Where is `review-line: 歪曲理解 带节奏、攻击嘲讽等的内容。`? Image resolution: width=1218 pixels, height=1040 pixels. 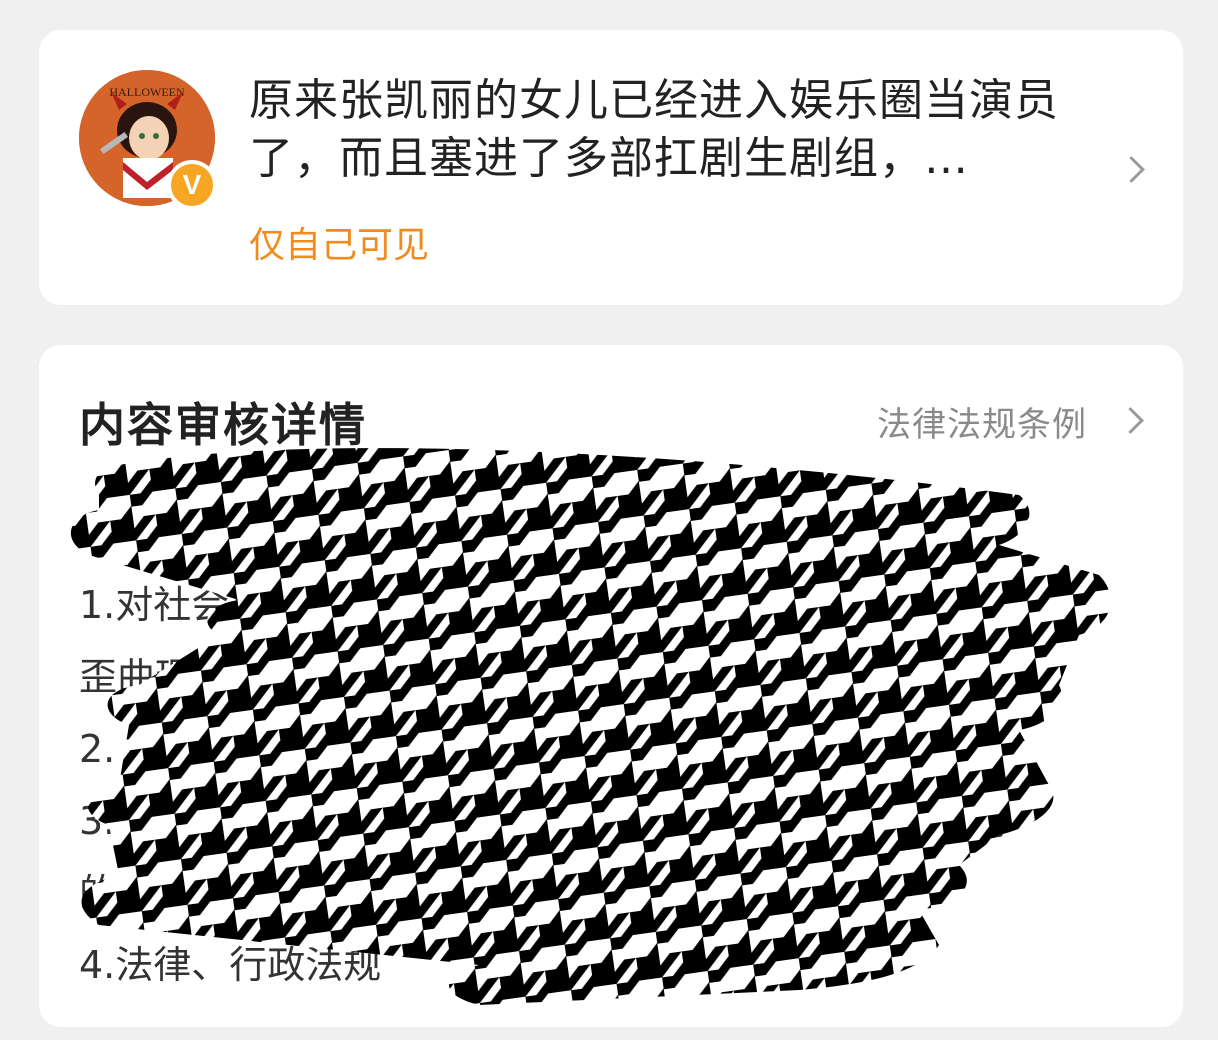 review-line: 歪曲理解 带节奏、攻击嘲讽等的内容。 is located at coordinates (552, 677).